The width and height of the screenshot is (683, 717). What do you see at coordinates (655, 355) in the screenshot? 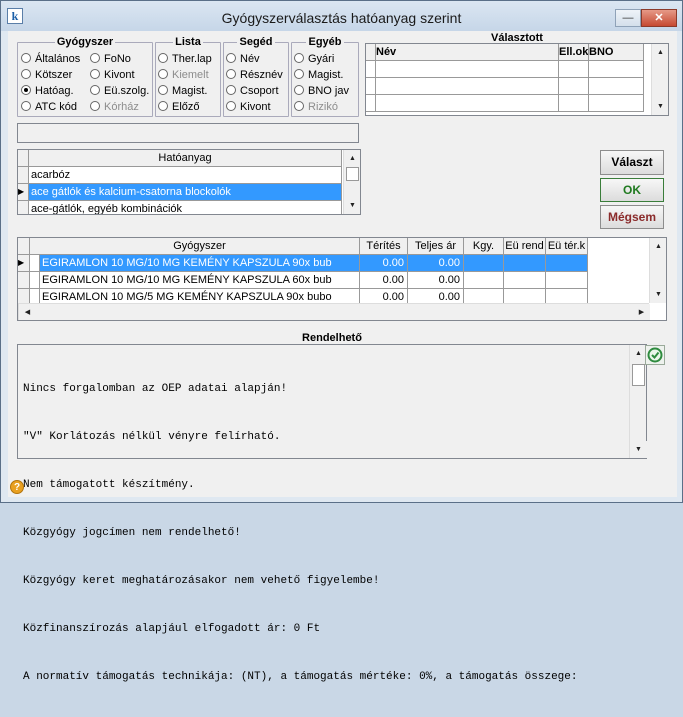
I see `info-refresh-icon` at bounding box center [655, 355].